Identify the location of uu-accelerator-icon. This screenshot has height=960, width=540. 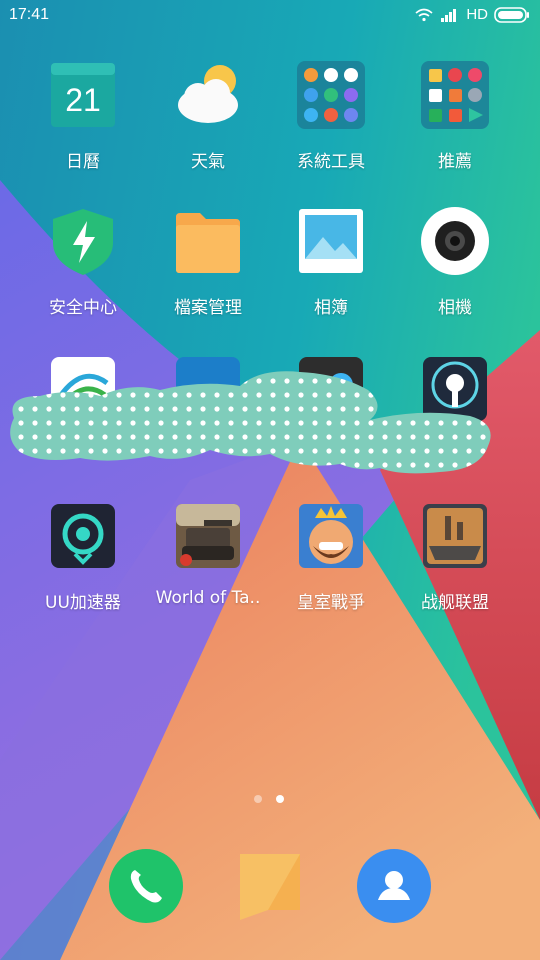
(83, 536).